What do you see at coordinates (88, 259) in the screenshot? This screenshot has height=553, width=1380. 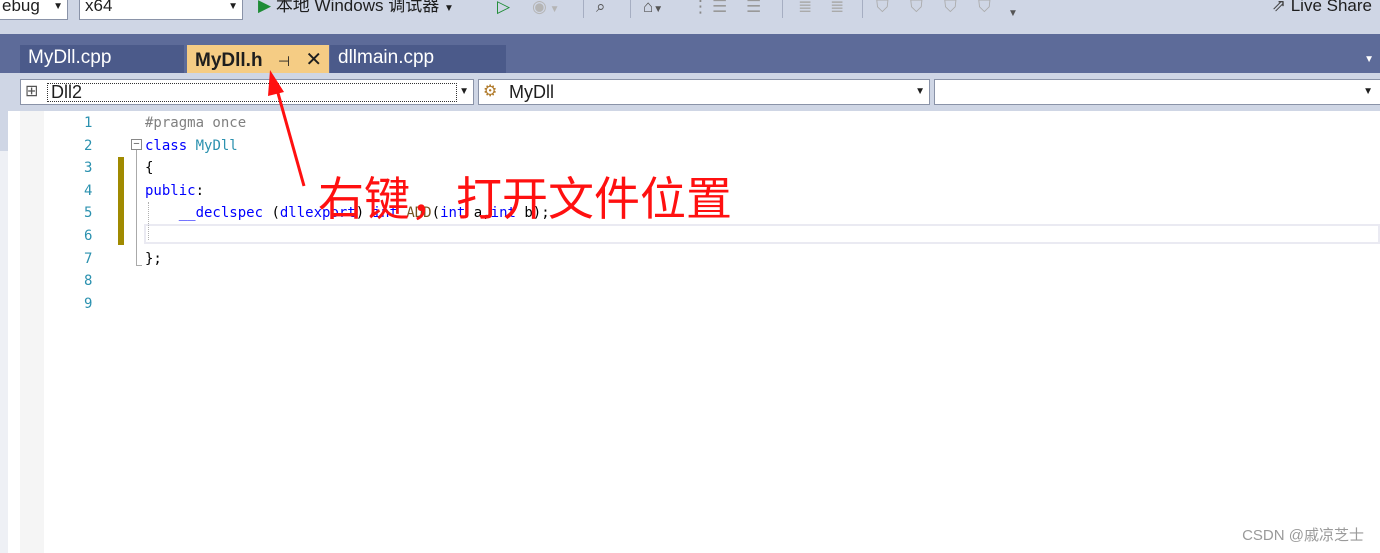 I see `line-number: 7` at bounding box center [88, 259].